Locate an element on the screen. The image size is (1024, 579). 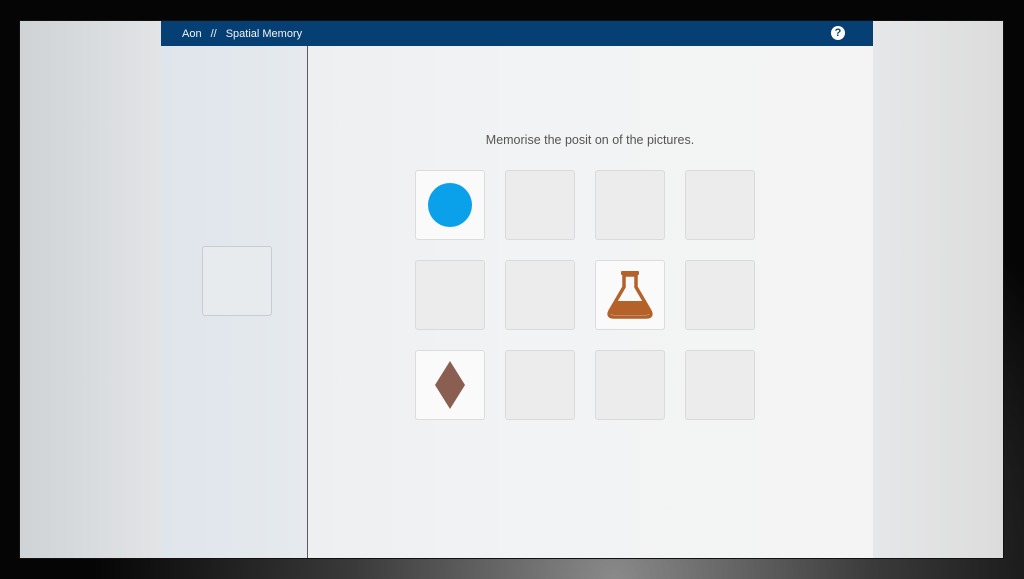
circle-icon is located at coordinates (450, 205).